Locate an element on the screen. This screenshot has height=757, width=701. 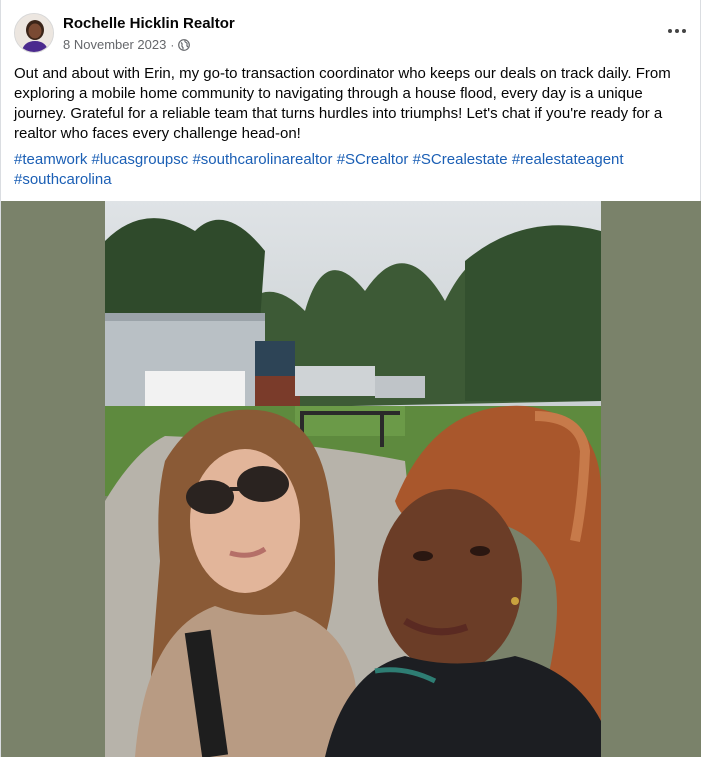
hashtag-link: #SCrealestate is located at coordinates (460, 159).